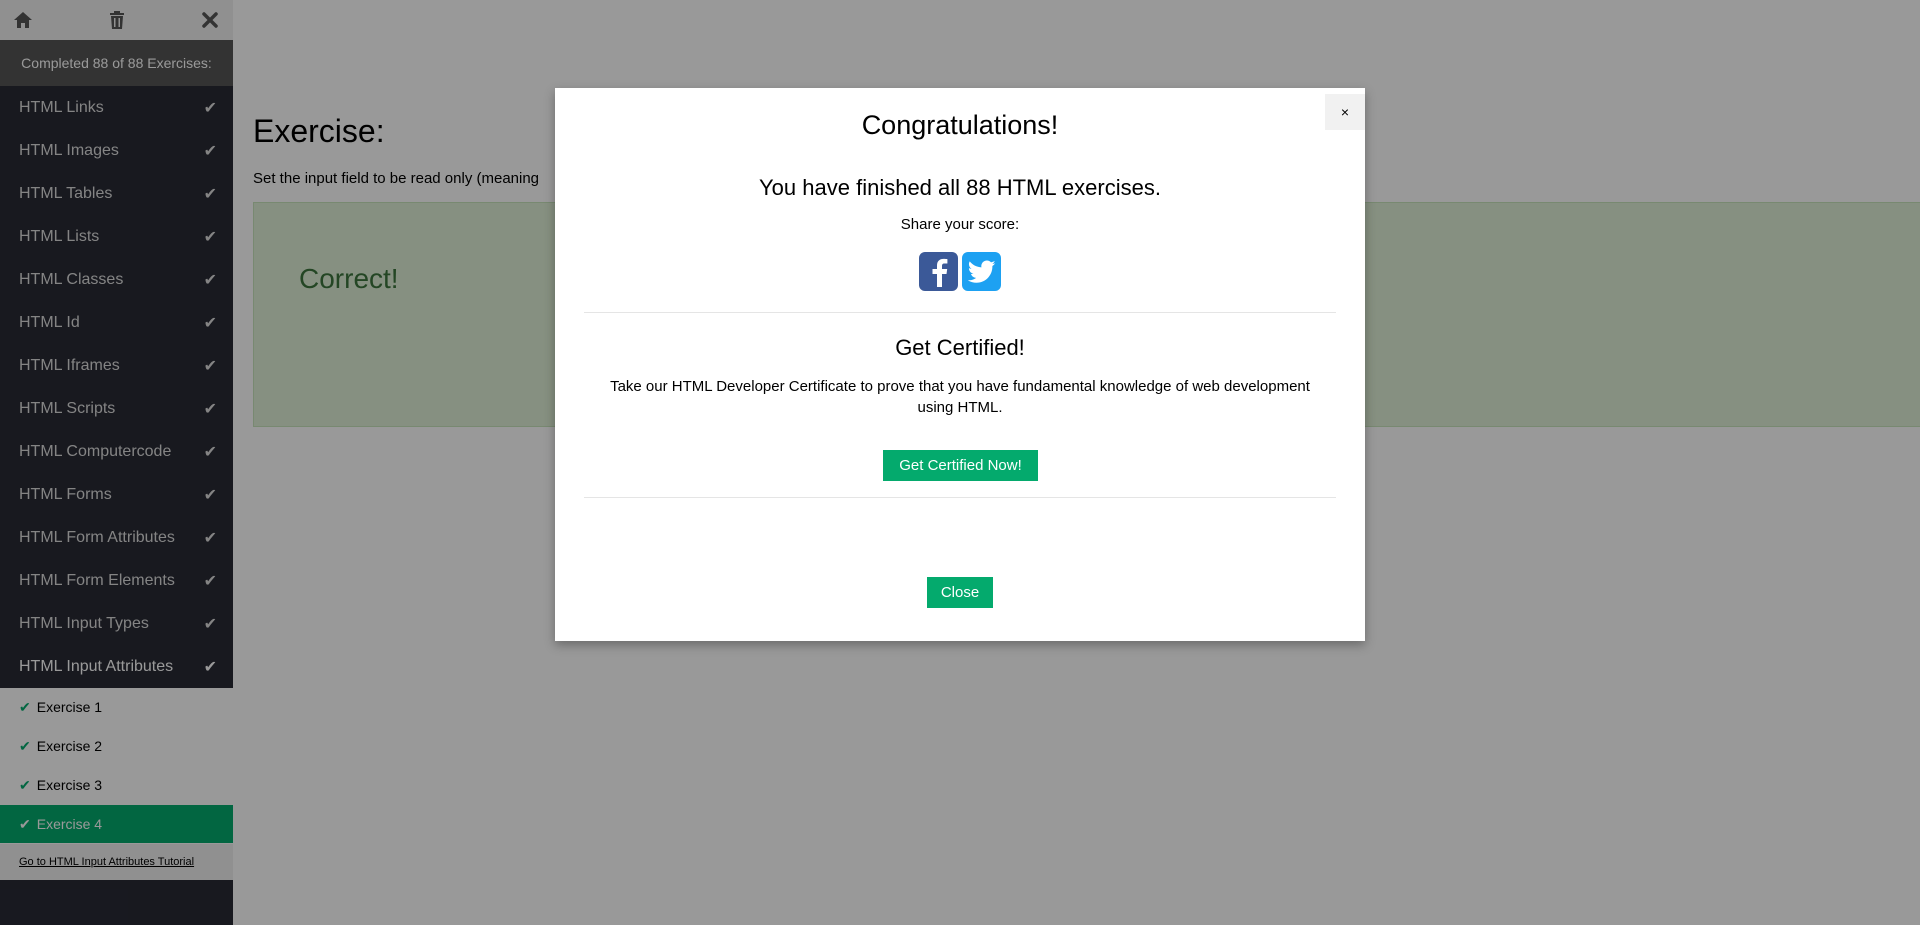  What do you see at coordinates (960, 347) in the screenshot?
I see `cert-title: Get Certified!` at bounding box center [960, 347].